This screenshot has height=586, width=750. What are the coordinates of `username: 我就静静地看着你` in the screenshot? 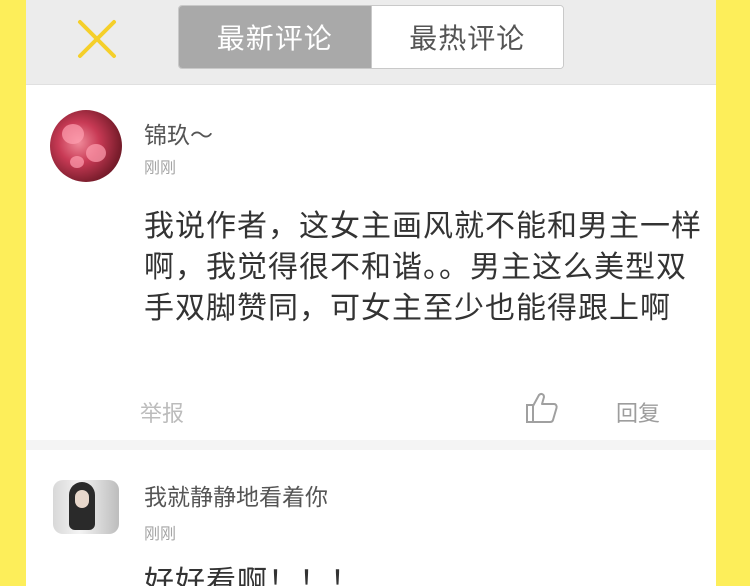 It's located at (236, 495).